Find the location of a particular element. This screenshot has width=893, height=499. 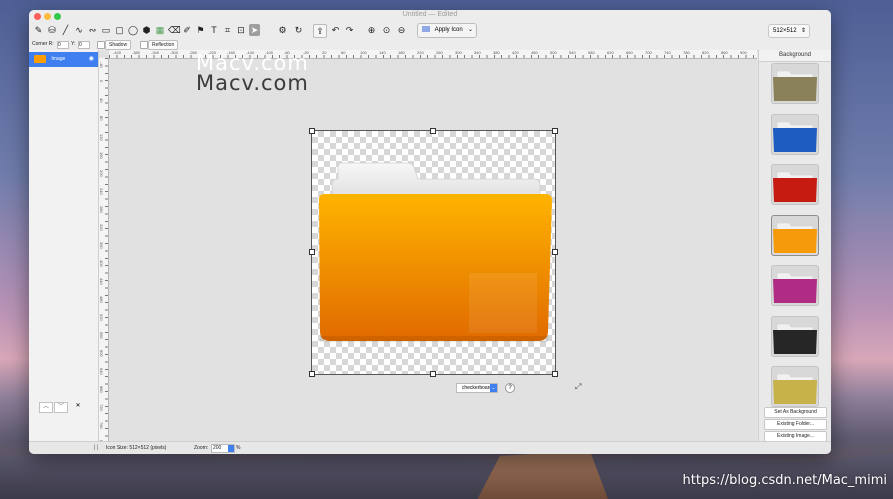

arrow-select-icon: ➤ is located at coordinates (254, 30).